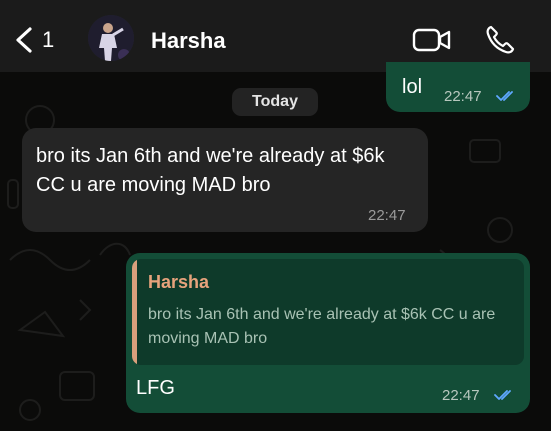  What do you see at coordinates (111, 38) in the screenshot?
I see `contact-avatar` at bounding box center [111, 38].